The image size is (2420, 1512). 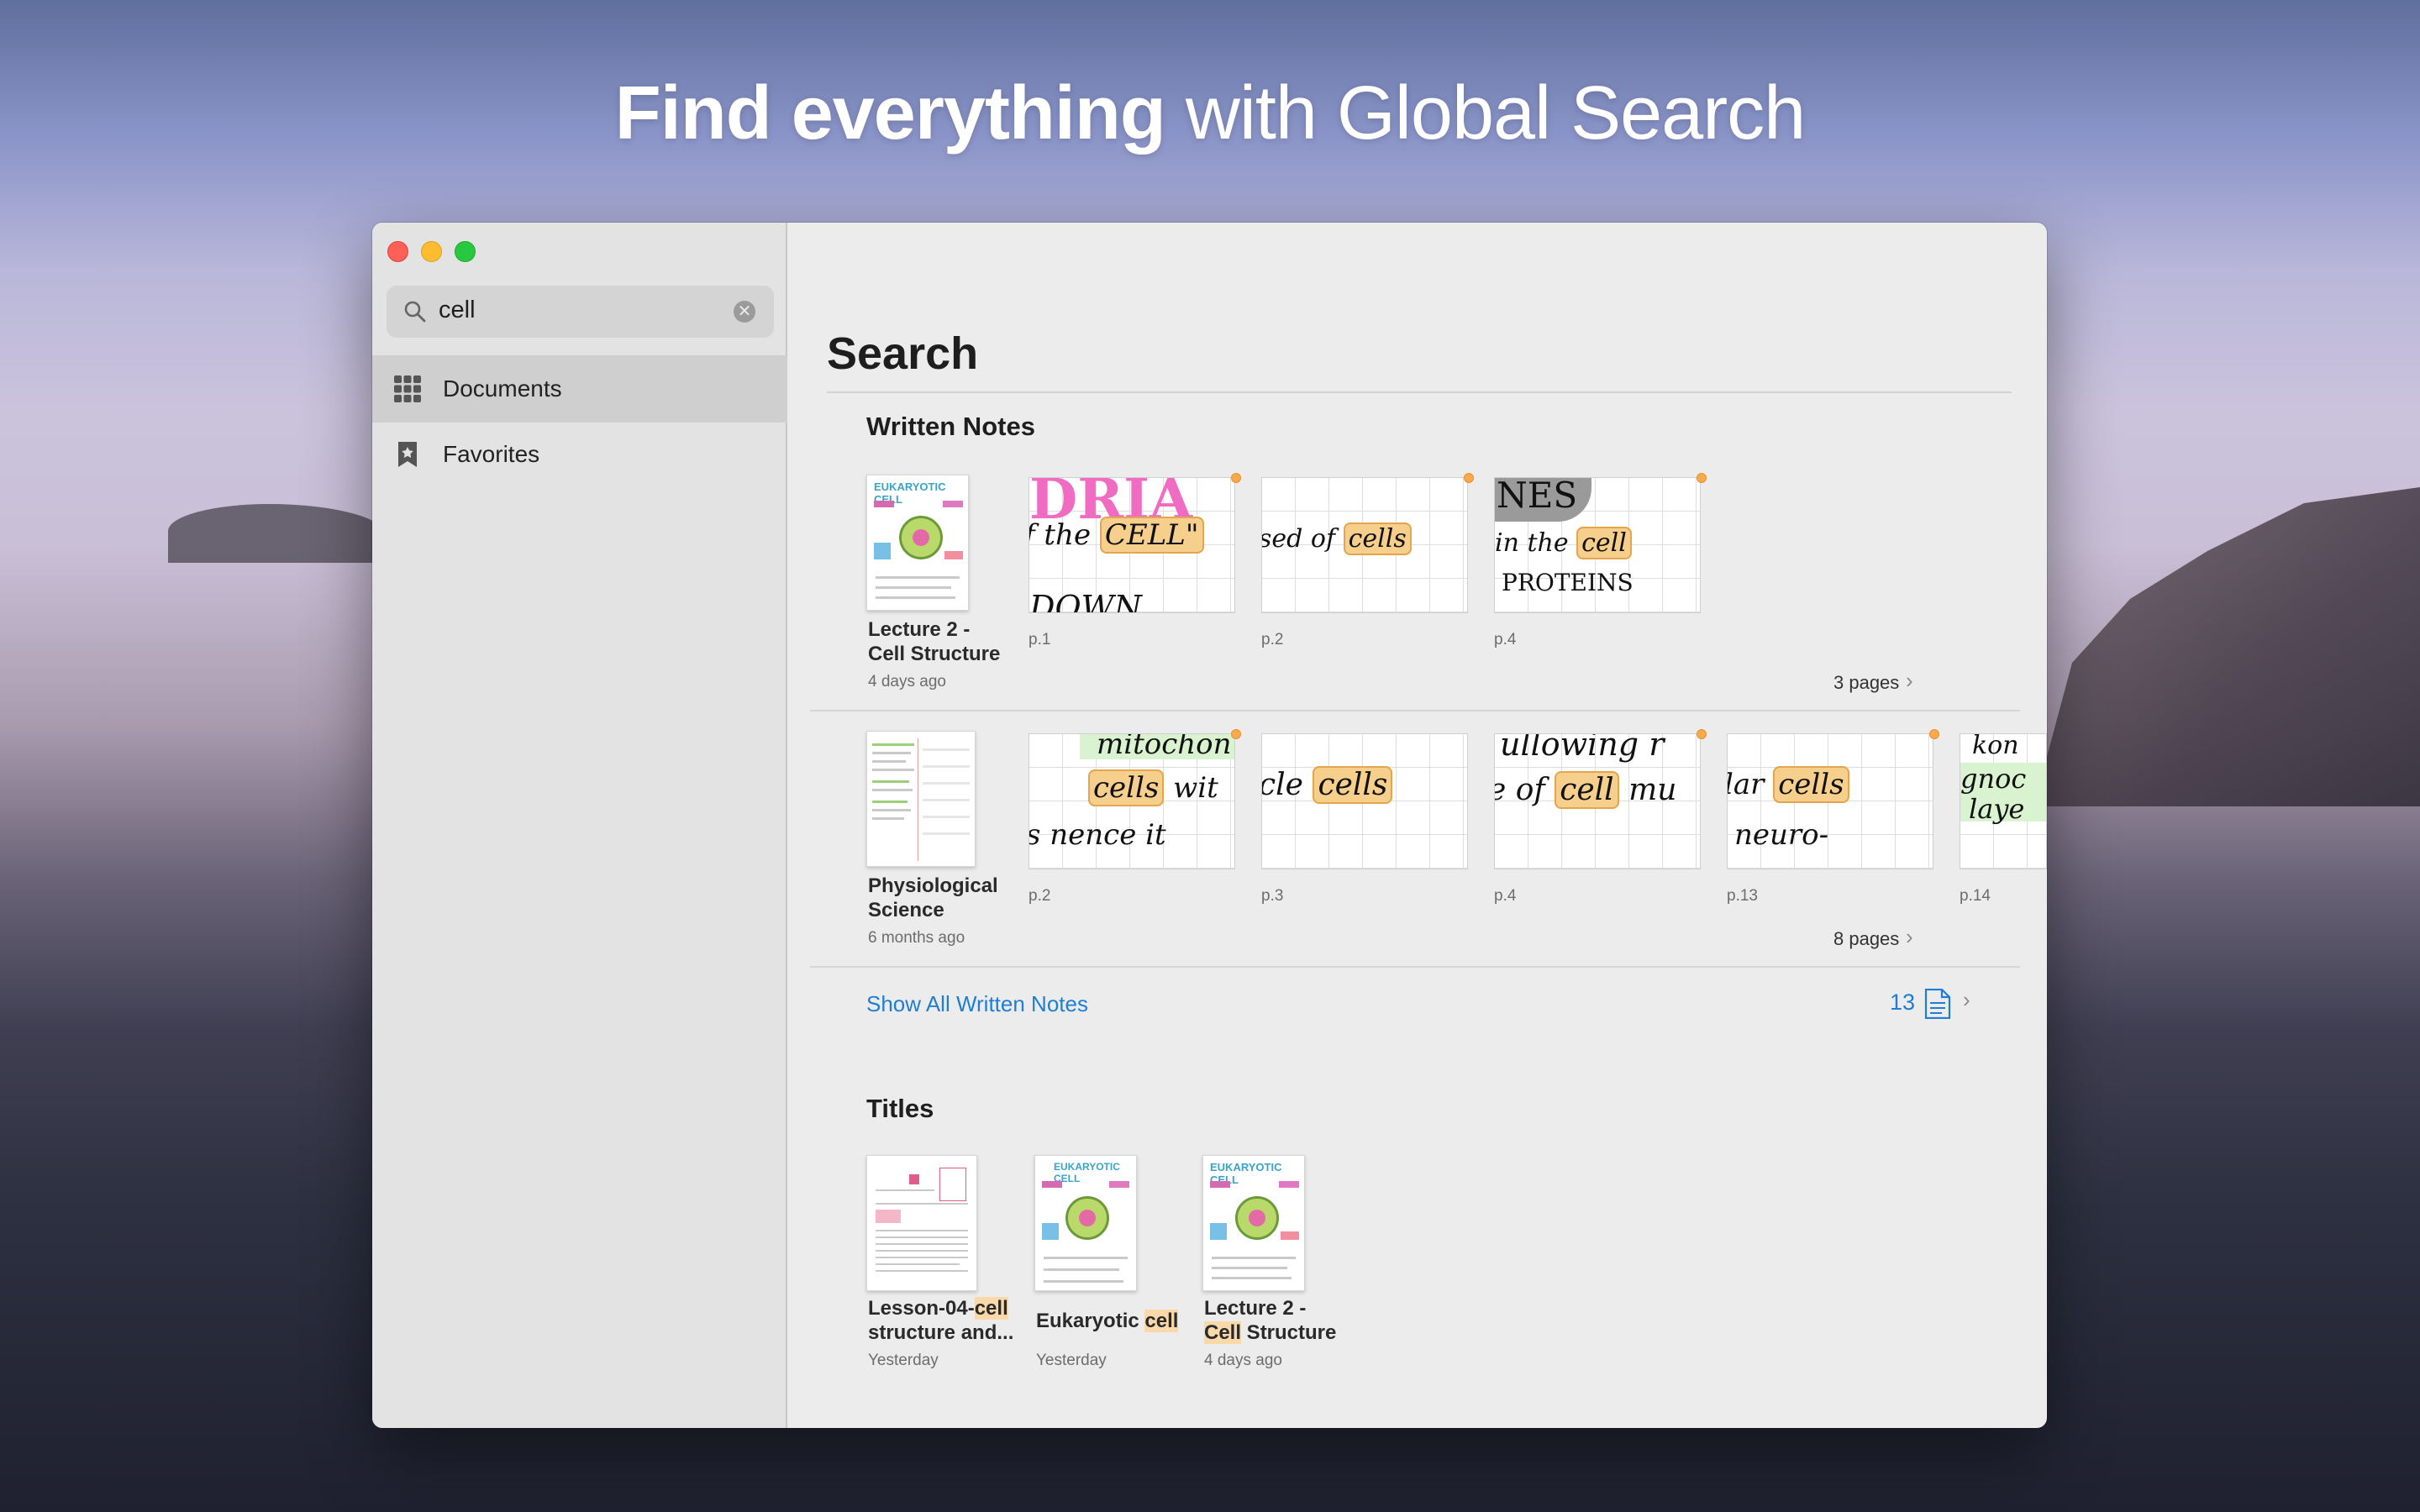 What do you see at coordinates (1937, 1004) in the screenshot?
I see `document-icon` at bounding box center [1937, 1004].